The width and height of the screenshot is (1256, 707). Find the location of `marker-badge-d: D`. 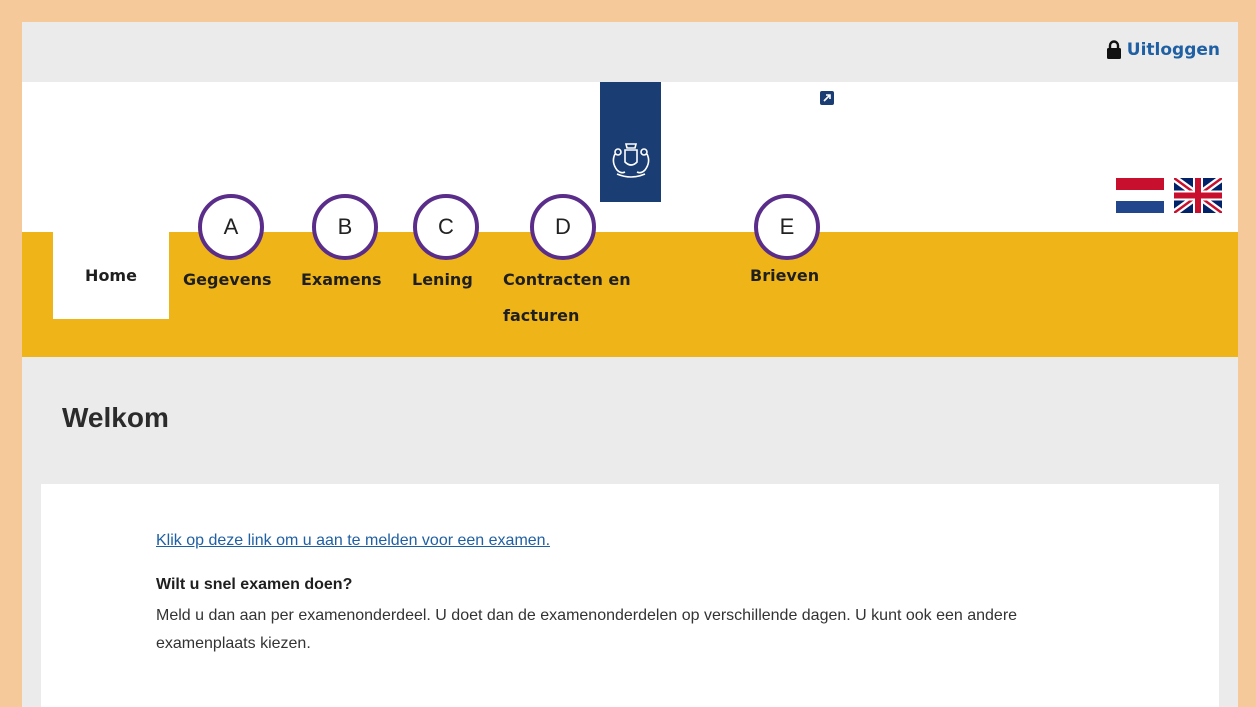

marker-badge-d: D is located at coordinates (563, 227).